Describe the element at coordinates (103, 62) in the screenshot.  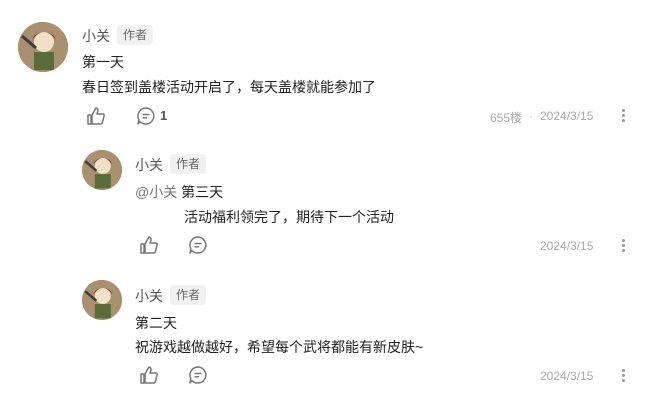
I see `comment-text-line: 第一天` at that location.